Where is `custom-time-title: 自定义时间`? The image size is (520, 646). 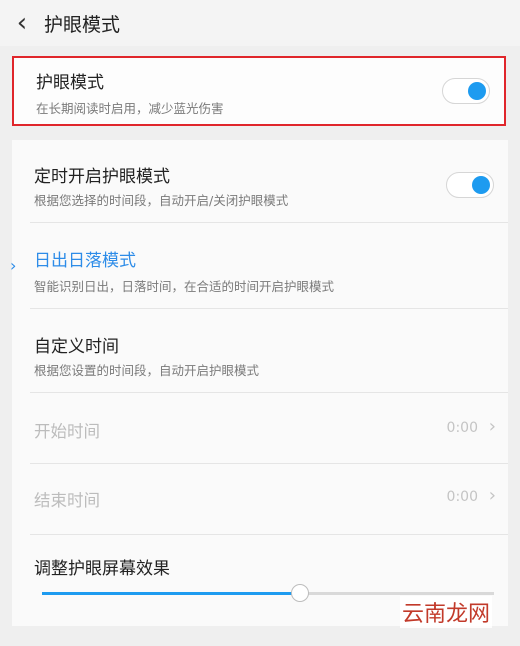 custom-time-title: 自定义时间 is located at coordinates (76, 347).